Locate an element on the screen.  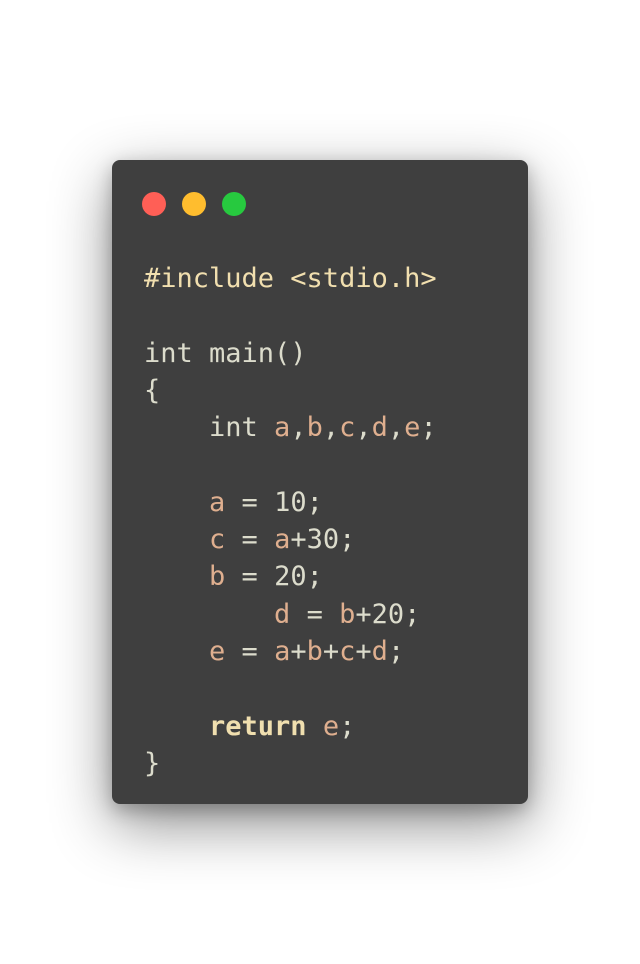
code-token: +30; is located at coordinates (323, 540).